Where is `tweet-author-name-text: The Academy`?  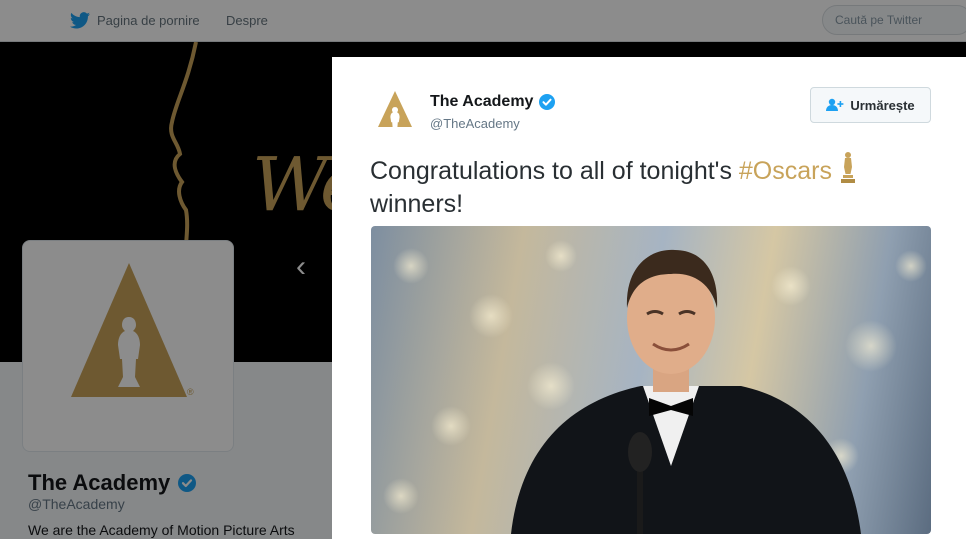
tweet-author-name-text: The Academy is located at coordinates (482, 101).